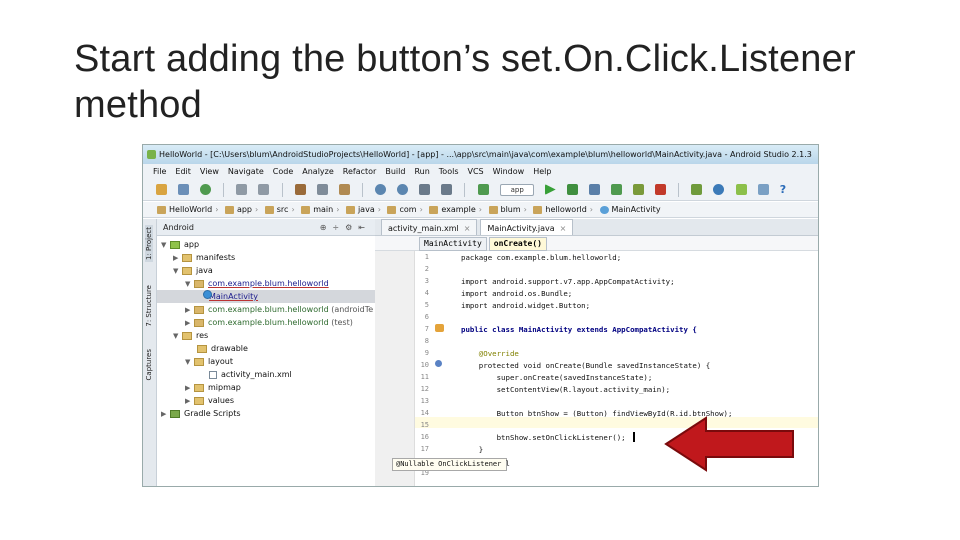 This screenshot has height=540, width=960. Describe the element at coordinates (639, 189) in the screenshot. I see `apply-changes-icon` at that location.